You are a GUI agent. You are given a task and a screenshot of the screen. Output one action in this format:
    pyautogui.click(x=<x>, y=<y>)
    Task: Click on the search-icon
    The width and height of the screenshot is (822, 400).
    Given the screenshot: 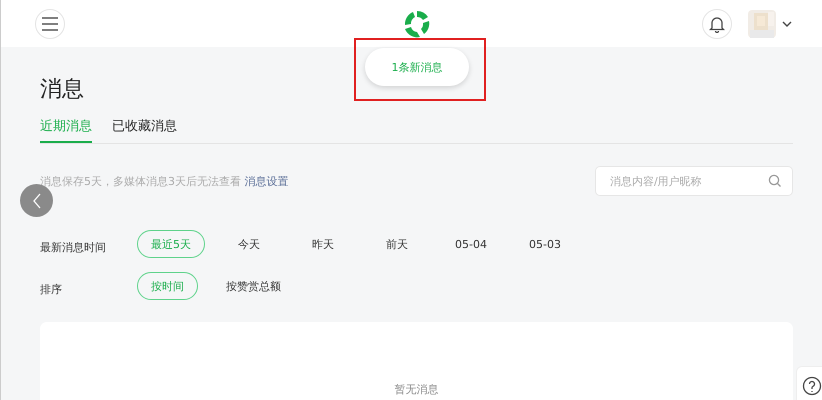 What is the action you would take?
    pyautogui.click(x=775, y=181)
    